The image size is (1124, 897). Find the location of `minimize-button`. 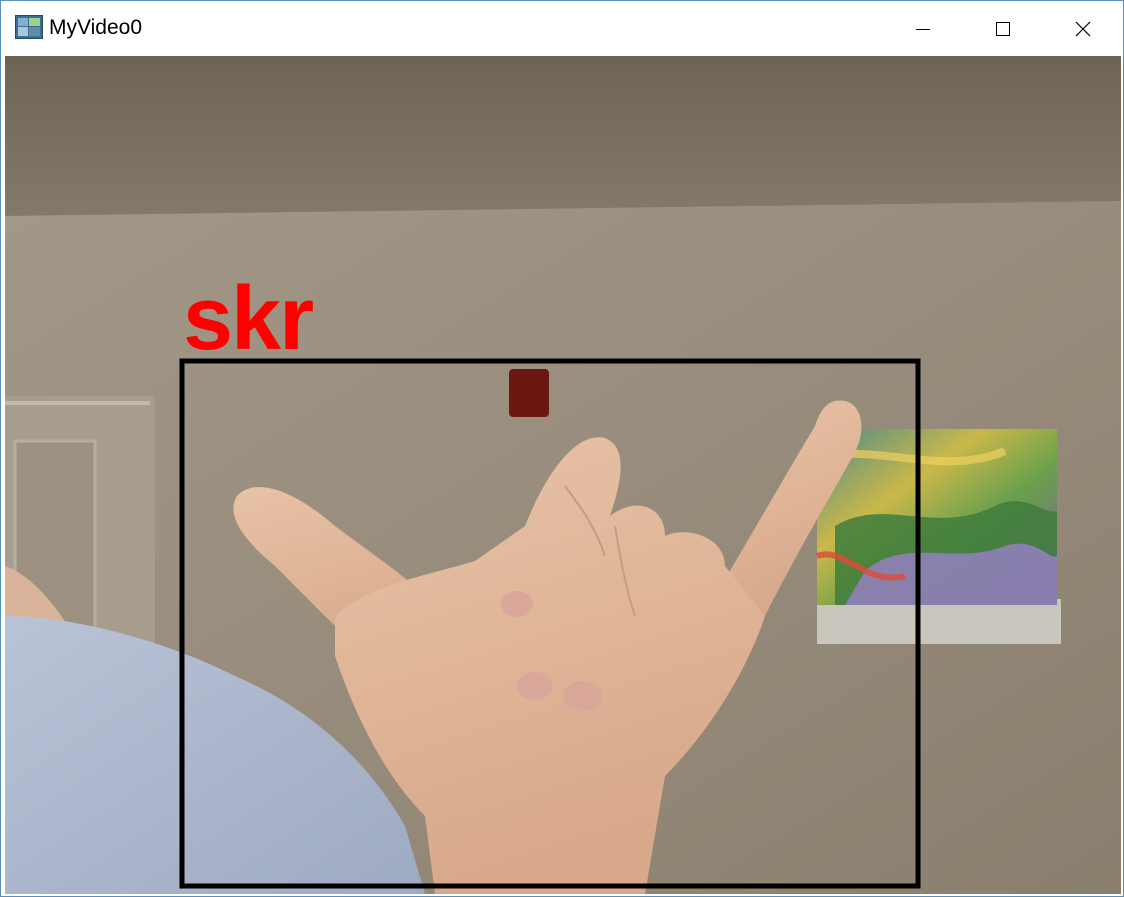

minimize-button is located at coordinates (923, 28).